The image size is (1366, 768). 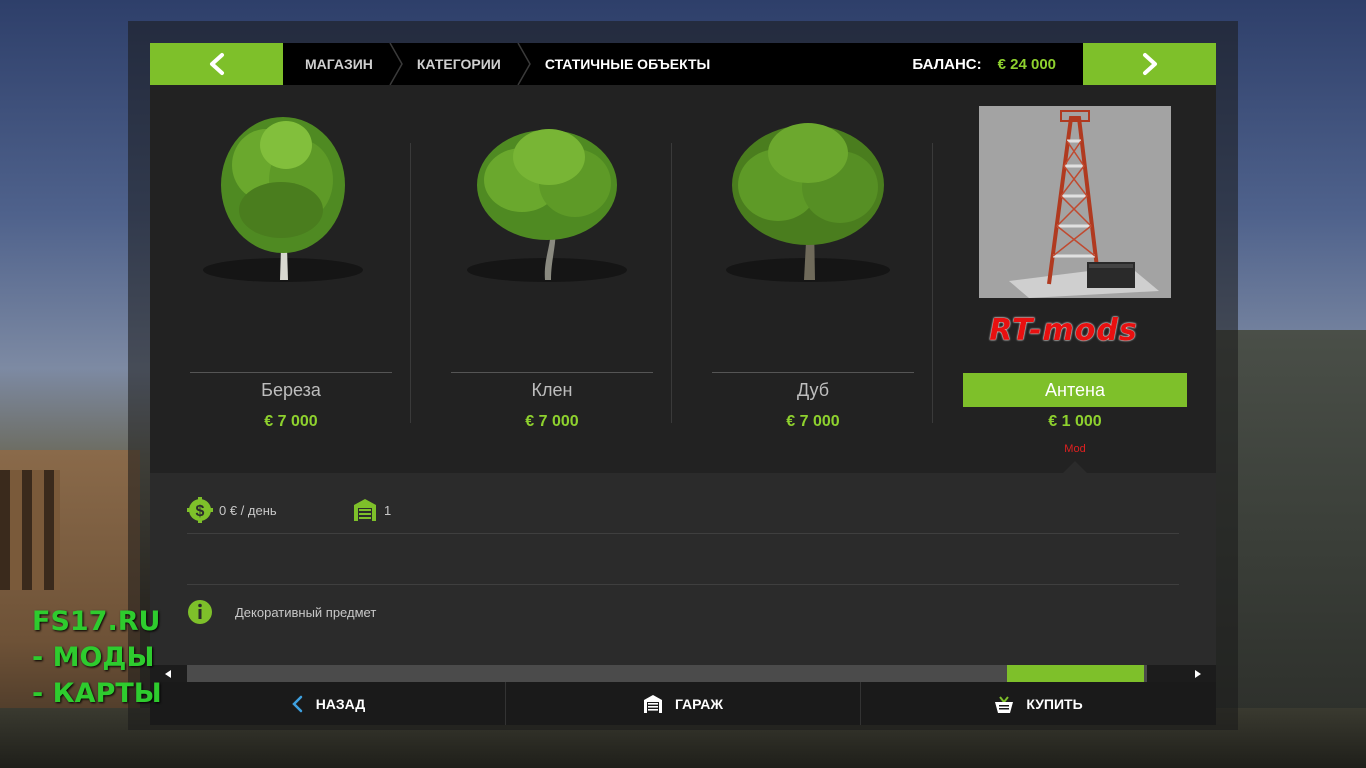 I want to click on garage-button: ГАРАЖ, so click(x=683, y=703).